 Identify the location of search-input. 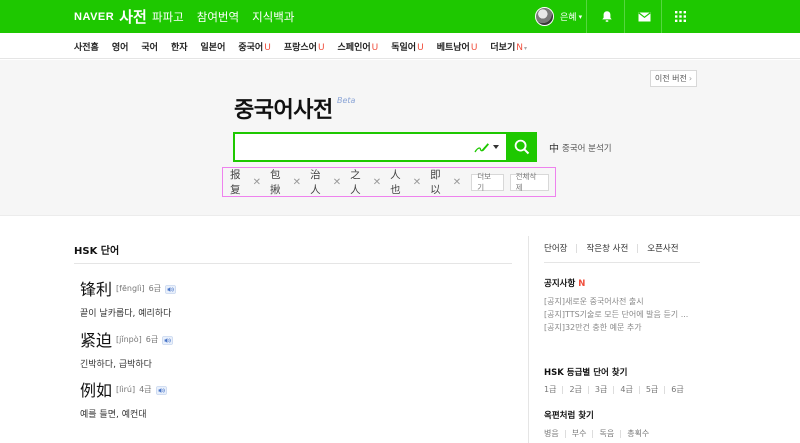
(351, 147).